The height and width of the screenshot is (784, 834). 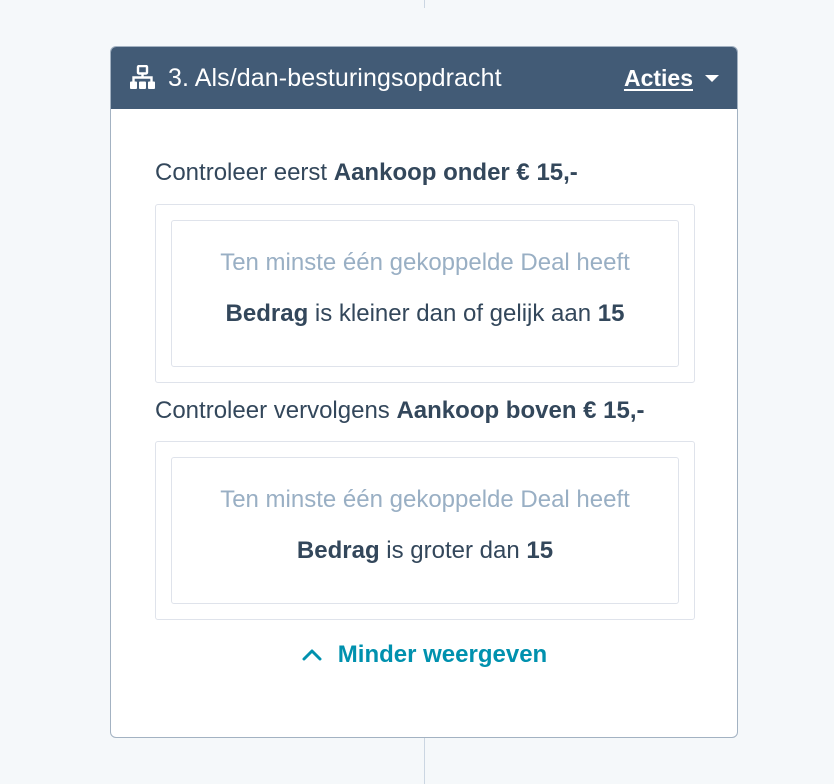 What do you see at coordinates (520, 410) in the screenshot?
I see `branch-name: Aankoop boven € 15,-` at bounding box center [520, 410].